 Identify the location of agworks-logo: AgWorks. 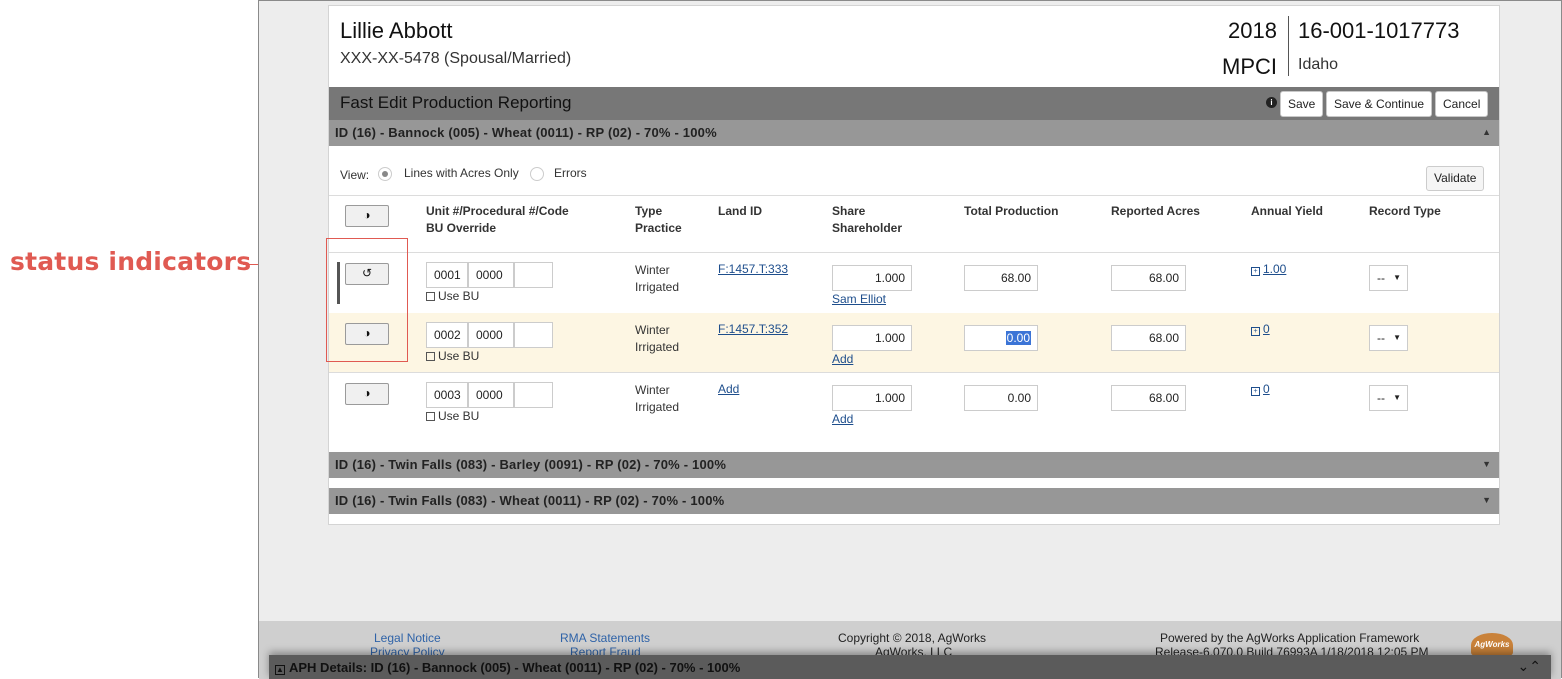
(1492, 645).